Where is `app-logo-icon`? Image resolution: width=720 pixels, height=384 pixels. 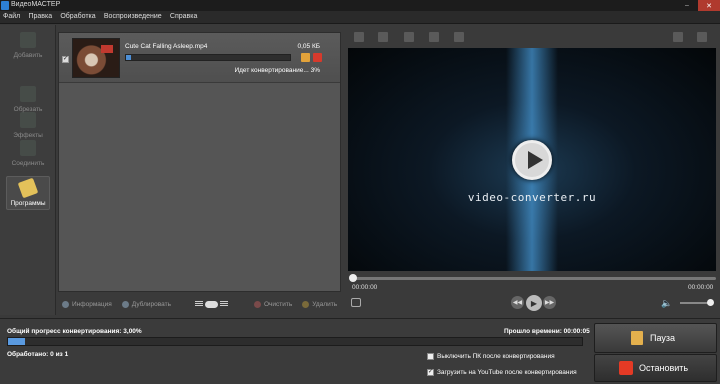 app-logo-icon is located at coordinates (5, 5).